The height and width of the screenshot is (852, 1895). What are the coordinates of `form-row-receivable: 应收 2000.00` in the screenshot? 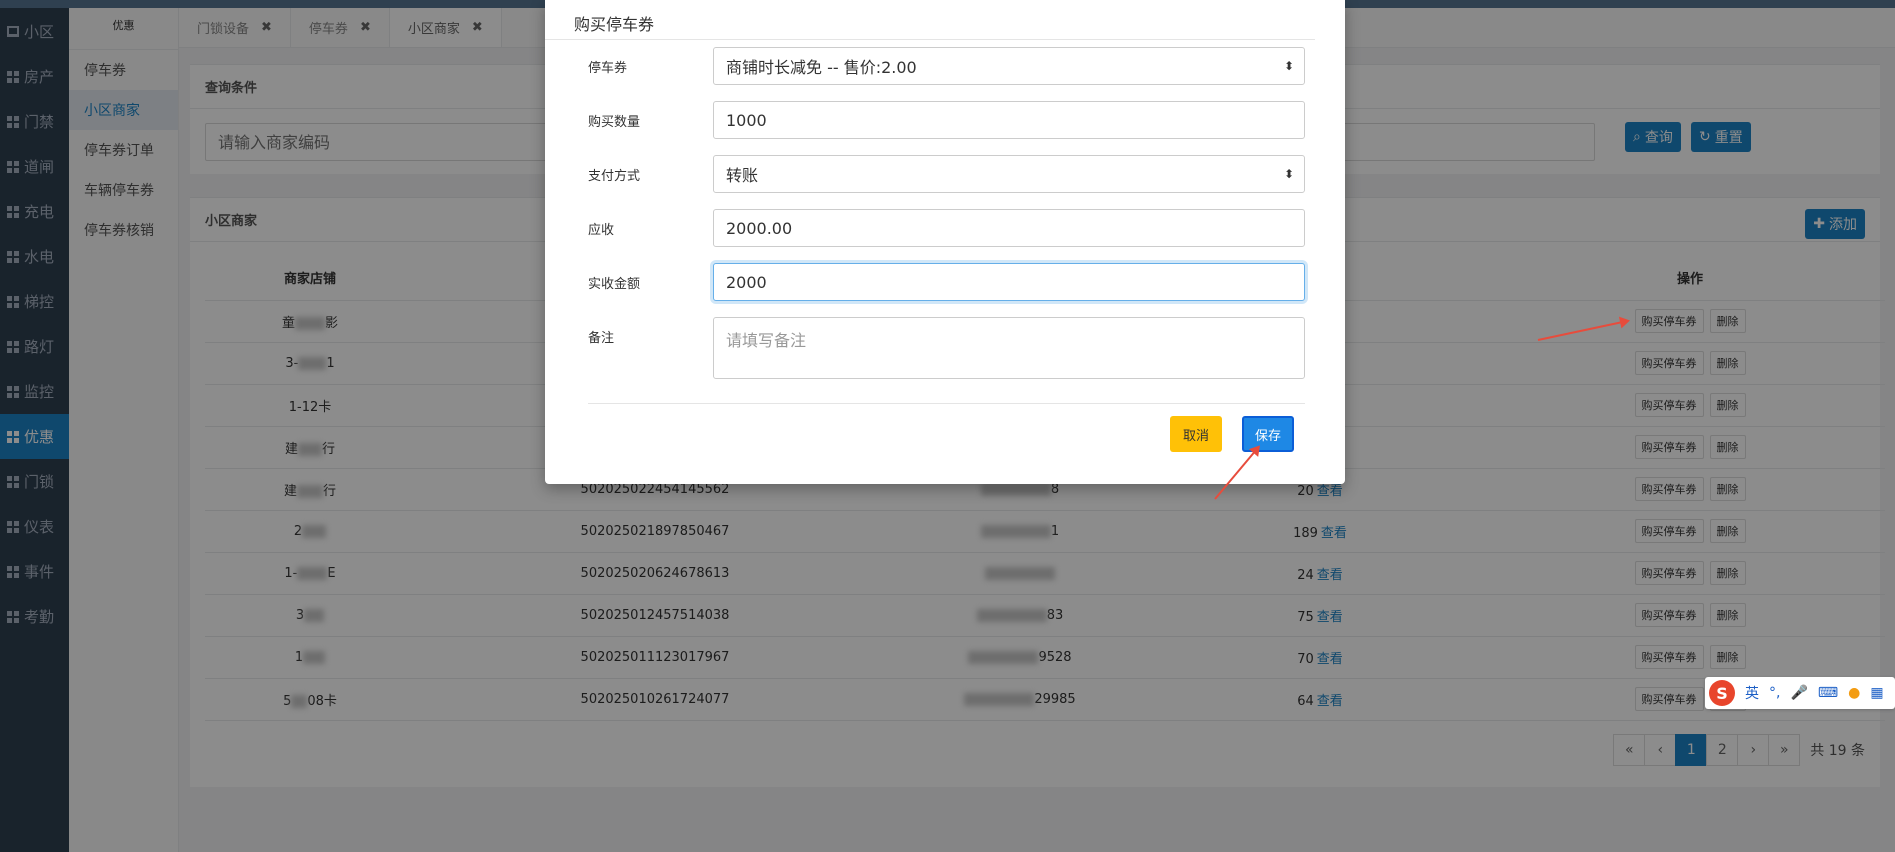 It's located at (946, 228).